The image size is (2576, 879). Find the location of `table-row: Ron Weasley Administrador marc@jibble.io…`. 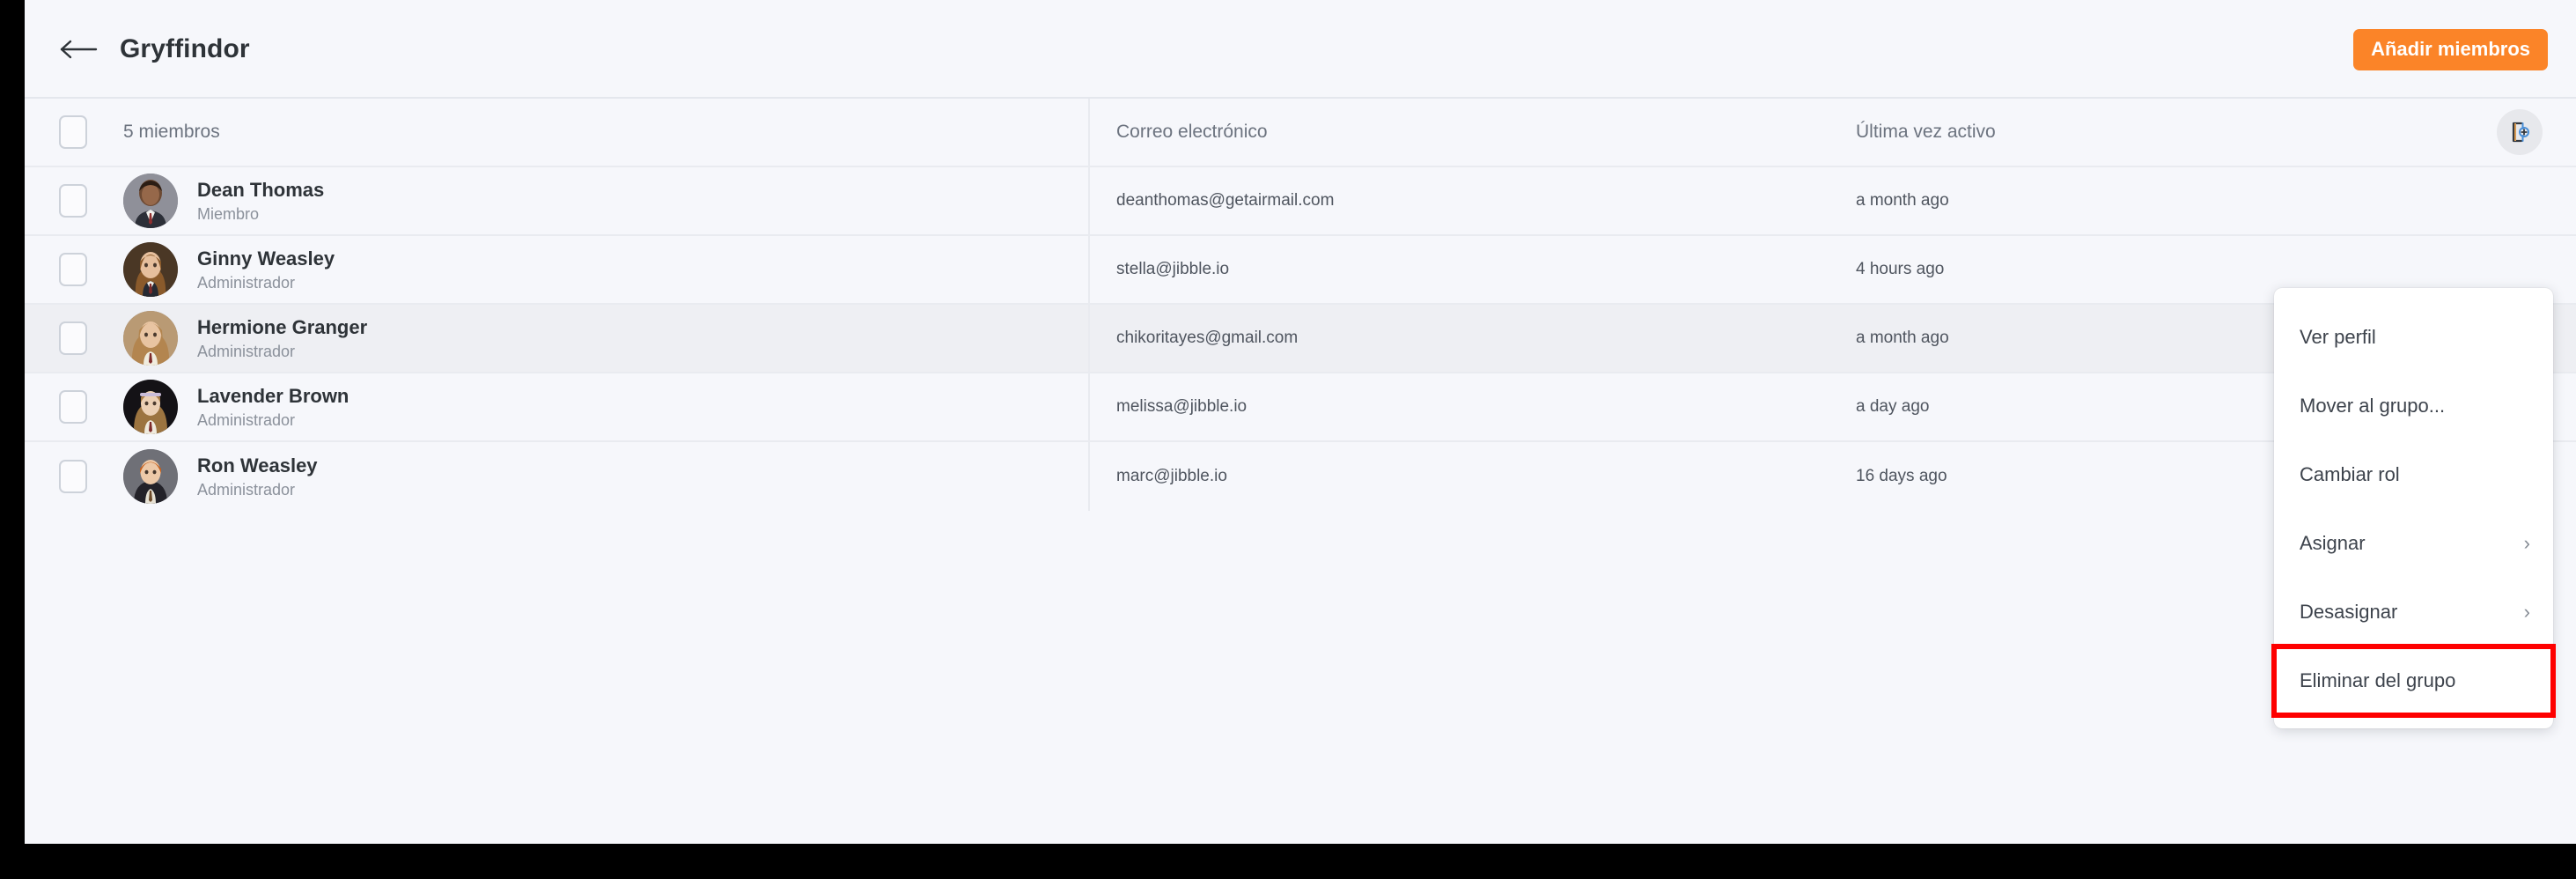

table-row: Ron Weasley Administrador marc@jibble.io… is located at coordinates (1301, 476).